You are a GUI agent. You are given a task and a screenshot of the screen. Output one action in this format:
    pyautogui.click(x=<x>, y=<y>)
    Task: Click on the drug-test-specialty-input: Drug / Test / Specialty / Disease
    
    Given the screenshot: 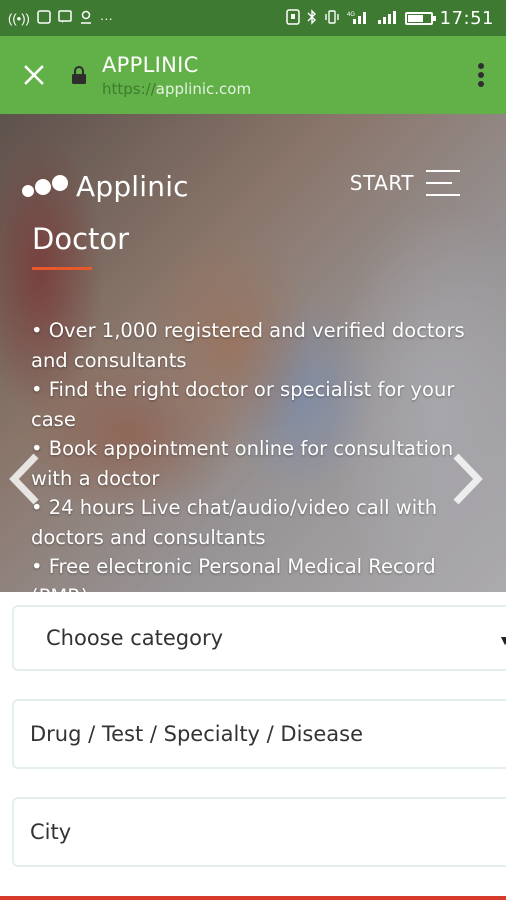 What is the action you would take?
    pyautogui.click(x=259, y=734)
    